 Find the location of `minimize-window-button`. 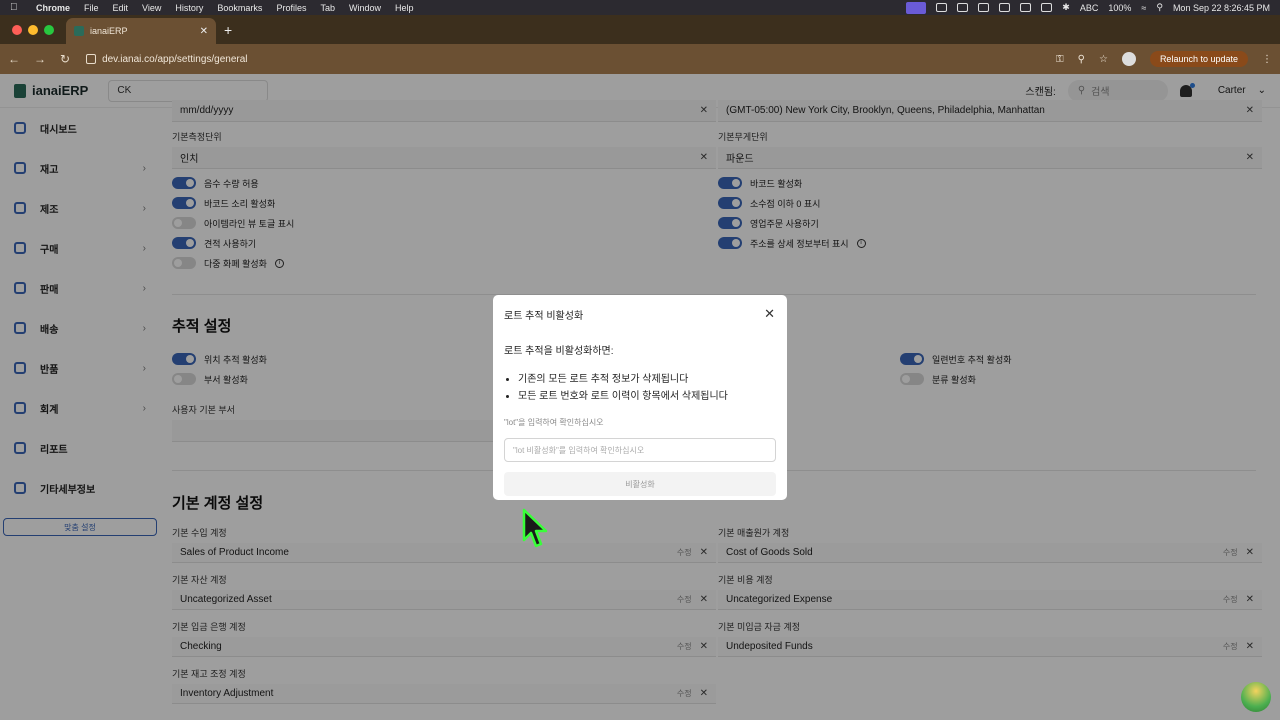

minimize-window-button is located at coordinates (33, 29).